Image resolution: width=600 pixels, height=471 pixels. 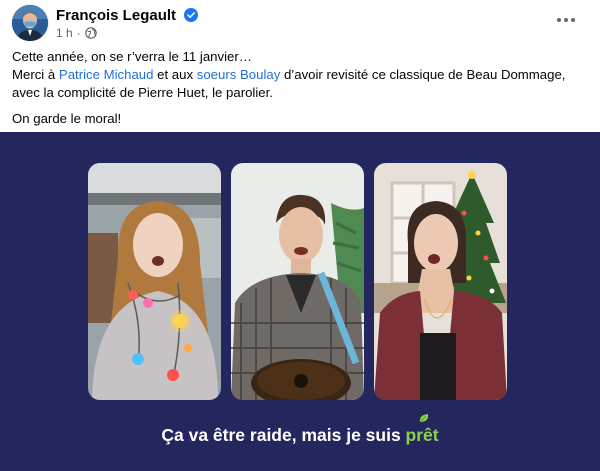 I want to click on post-header: François Legault 1 h ·, so click(x=300, y=23).